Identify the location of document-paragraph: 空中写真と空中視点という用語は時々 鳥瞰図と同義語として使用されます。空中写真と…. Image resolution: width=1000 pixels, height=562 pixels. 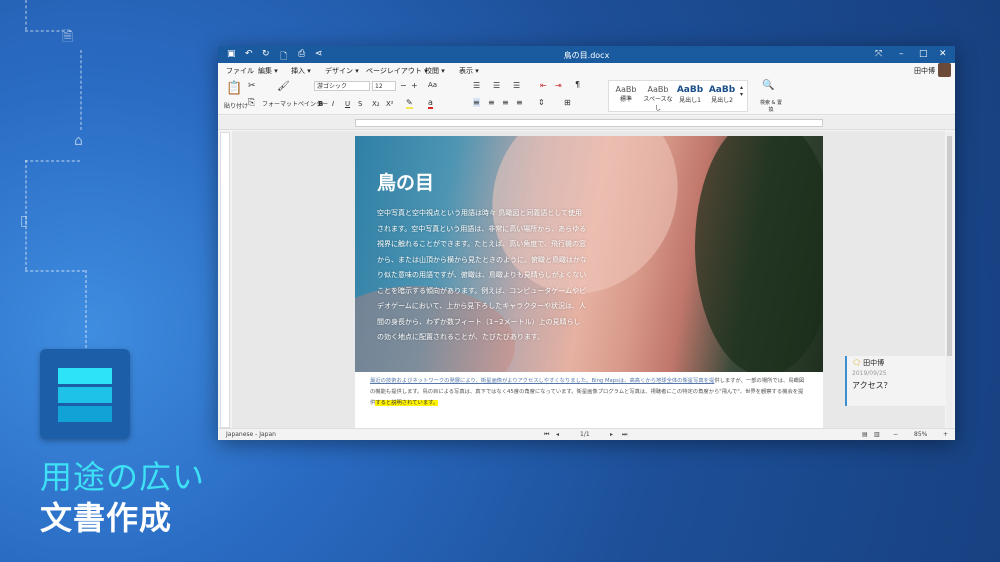
(482, 275).